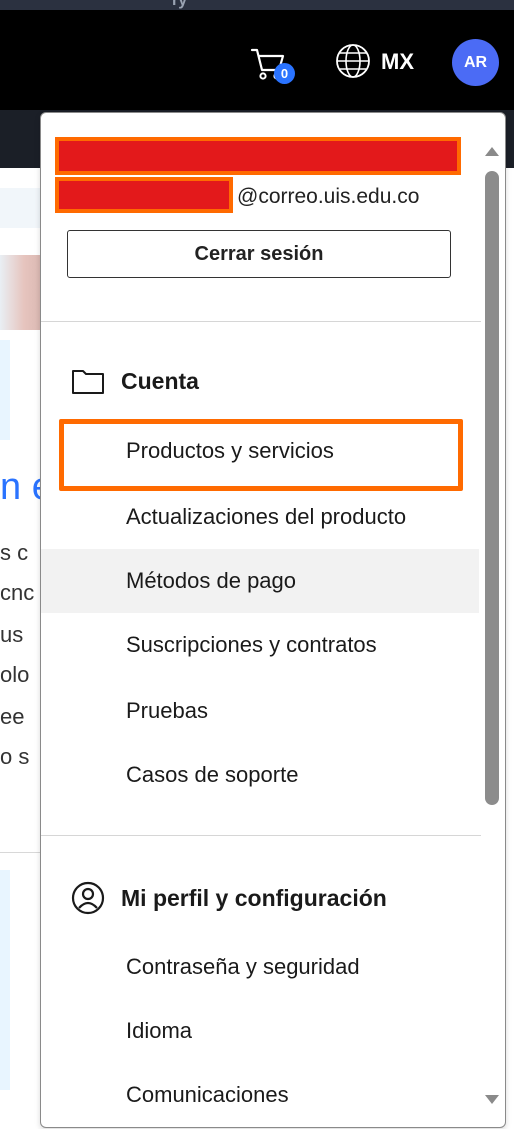 This screenshot has height=1129, width=514. What do you see at coordinates (260, 711) in the screenshot?
I see `menu-item-trials: Pruebas` at bounding box center [260, 711].